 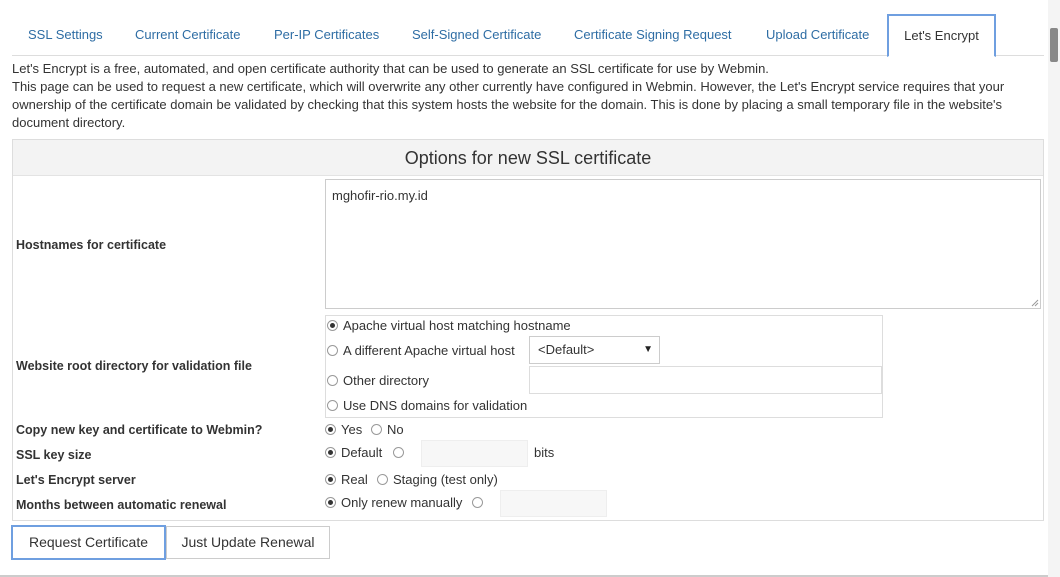 I want to click on key-size-default-label: Default, so click(x=362, y=452).